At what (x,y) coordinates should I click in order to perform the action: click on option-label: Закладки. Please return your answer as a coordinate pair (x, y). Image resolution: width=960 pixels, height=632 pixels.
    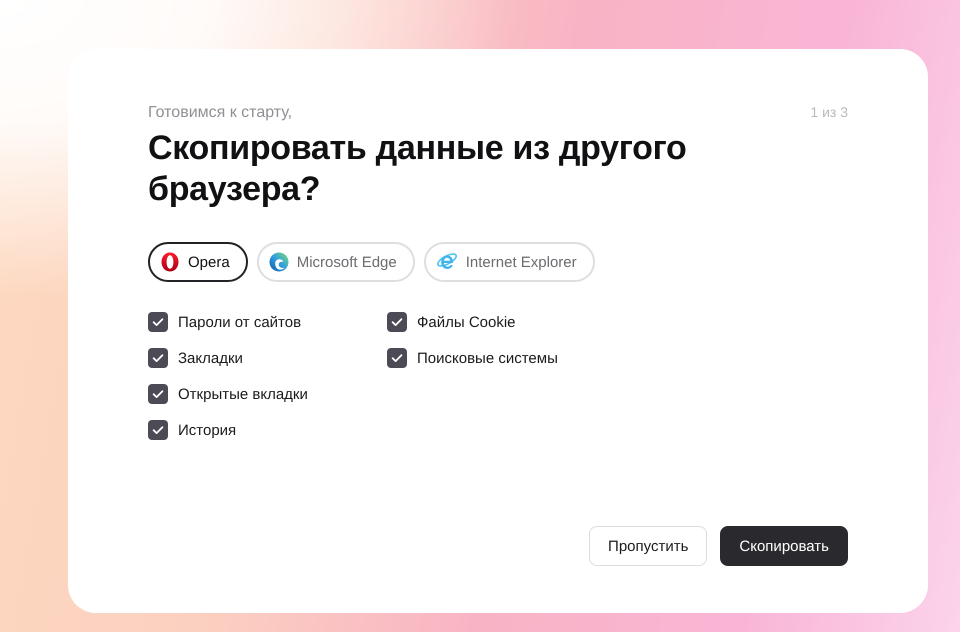
    Looking at the image, I should click on (210, 358).